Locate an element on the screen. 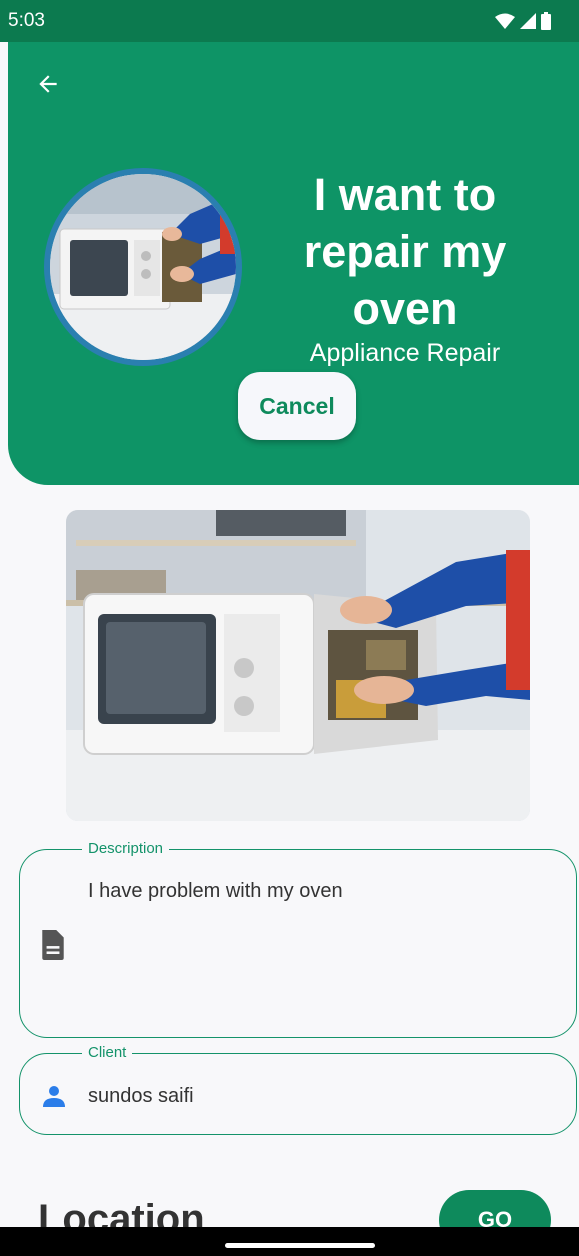 The image size is (579, 1256). signal-icon is located at coordinates (528, 21).